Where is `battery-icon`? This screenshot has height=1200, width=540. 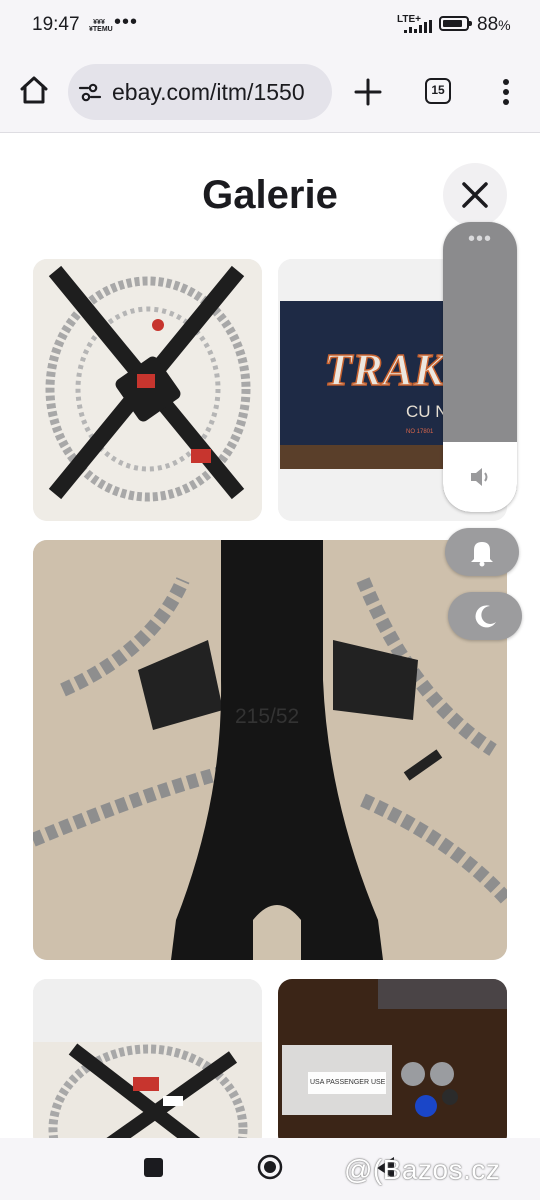 battery-icon is located at coordinates (455, 23).